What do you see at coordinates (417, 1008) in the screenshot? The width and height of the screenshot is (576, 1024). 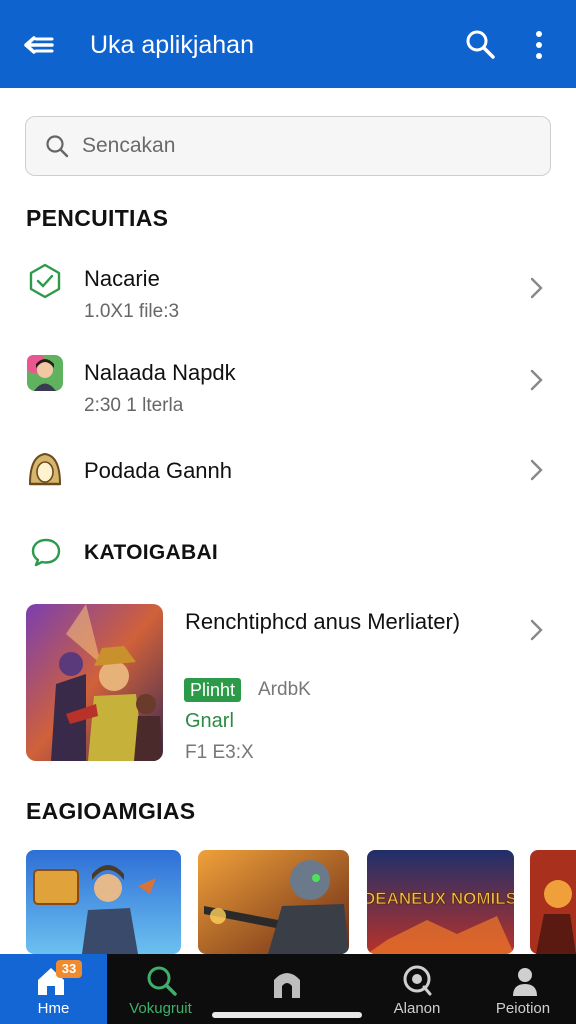 I see `nav-label: Alanon` at bounding box center [417, 1008].